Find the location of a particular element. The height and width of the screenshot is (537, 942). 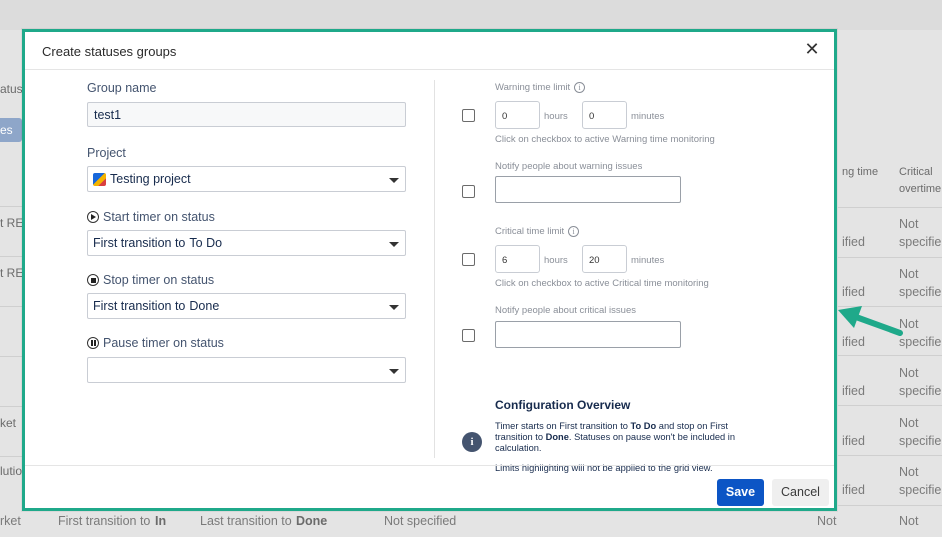

critical-limit-label: Critical time limit i is located at coordinates (537, 231).